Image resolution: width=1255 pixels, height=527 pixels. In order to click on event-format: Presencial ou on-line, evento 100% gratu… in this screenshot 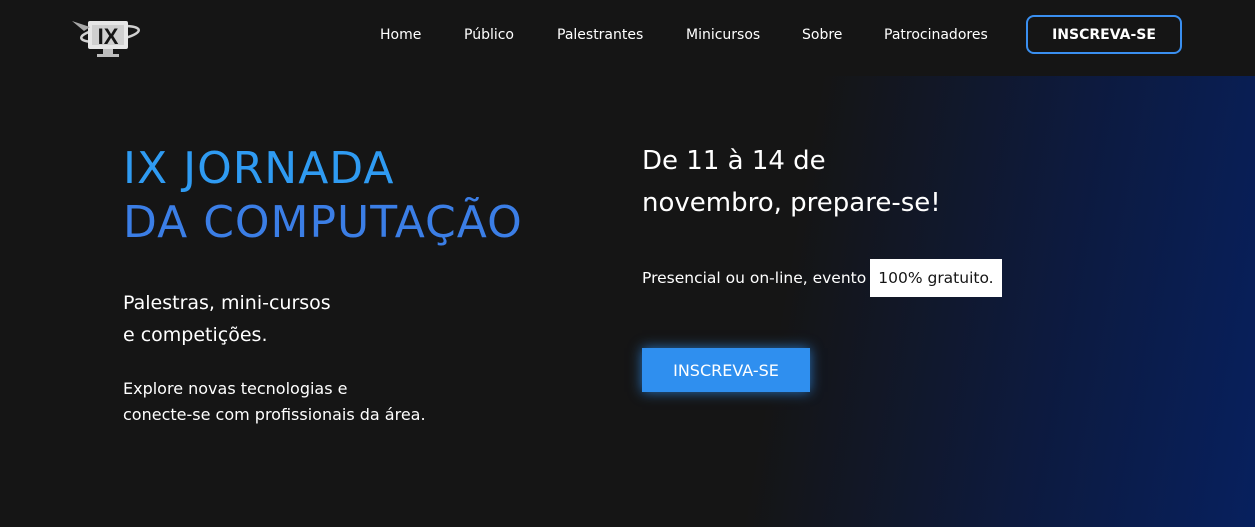, I will do `click(822, 278)`.